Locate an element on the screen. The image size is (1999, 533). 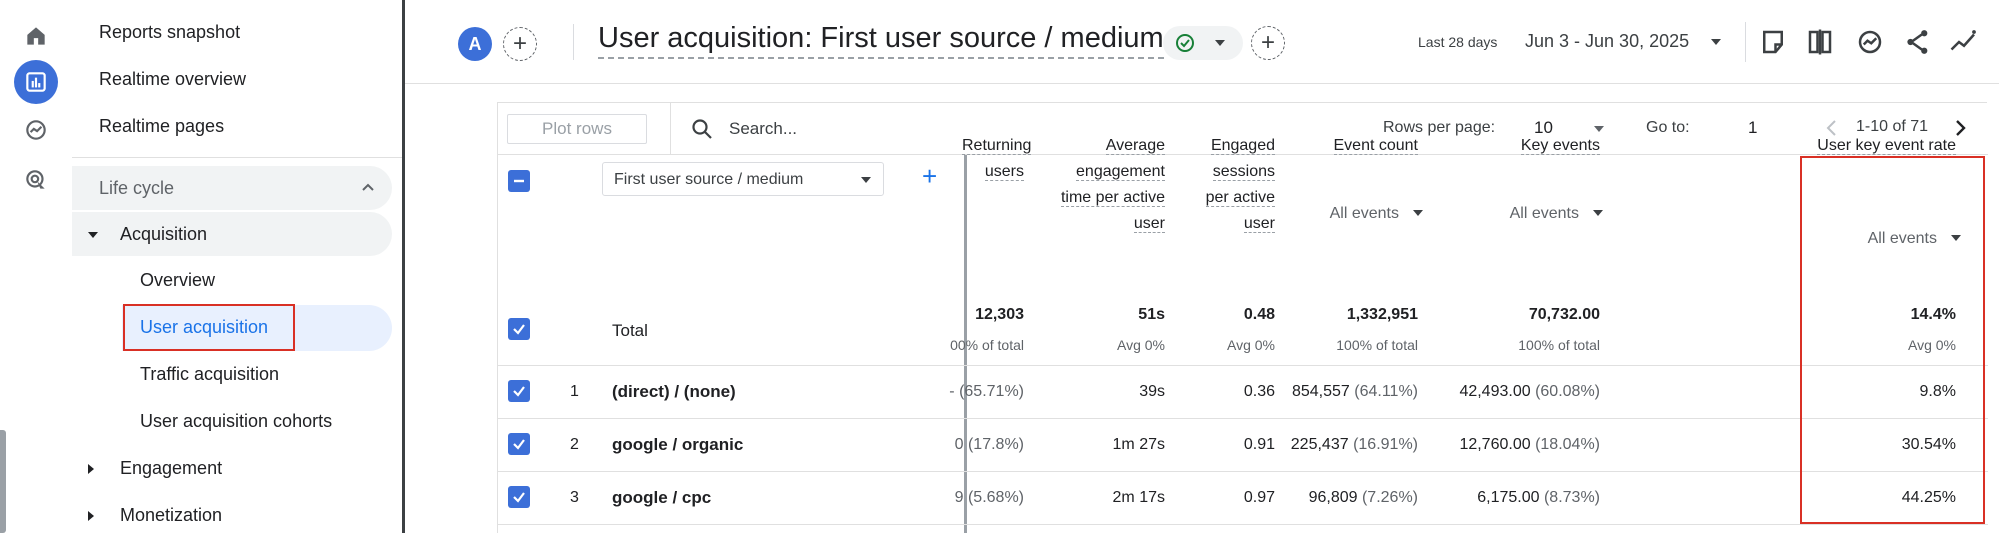
dimension-select-label: First user source / medium is located at coordinates (709, 179).